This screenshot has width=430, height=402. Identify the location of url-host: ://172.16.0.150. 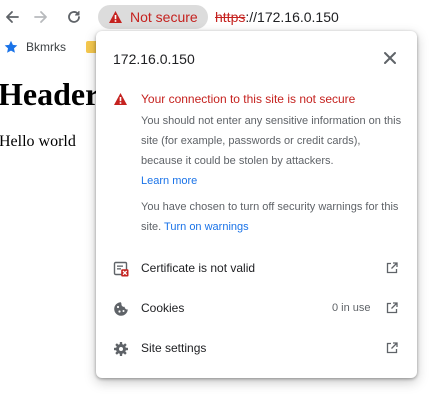
(292, 17).